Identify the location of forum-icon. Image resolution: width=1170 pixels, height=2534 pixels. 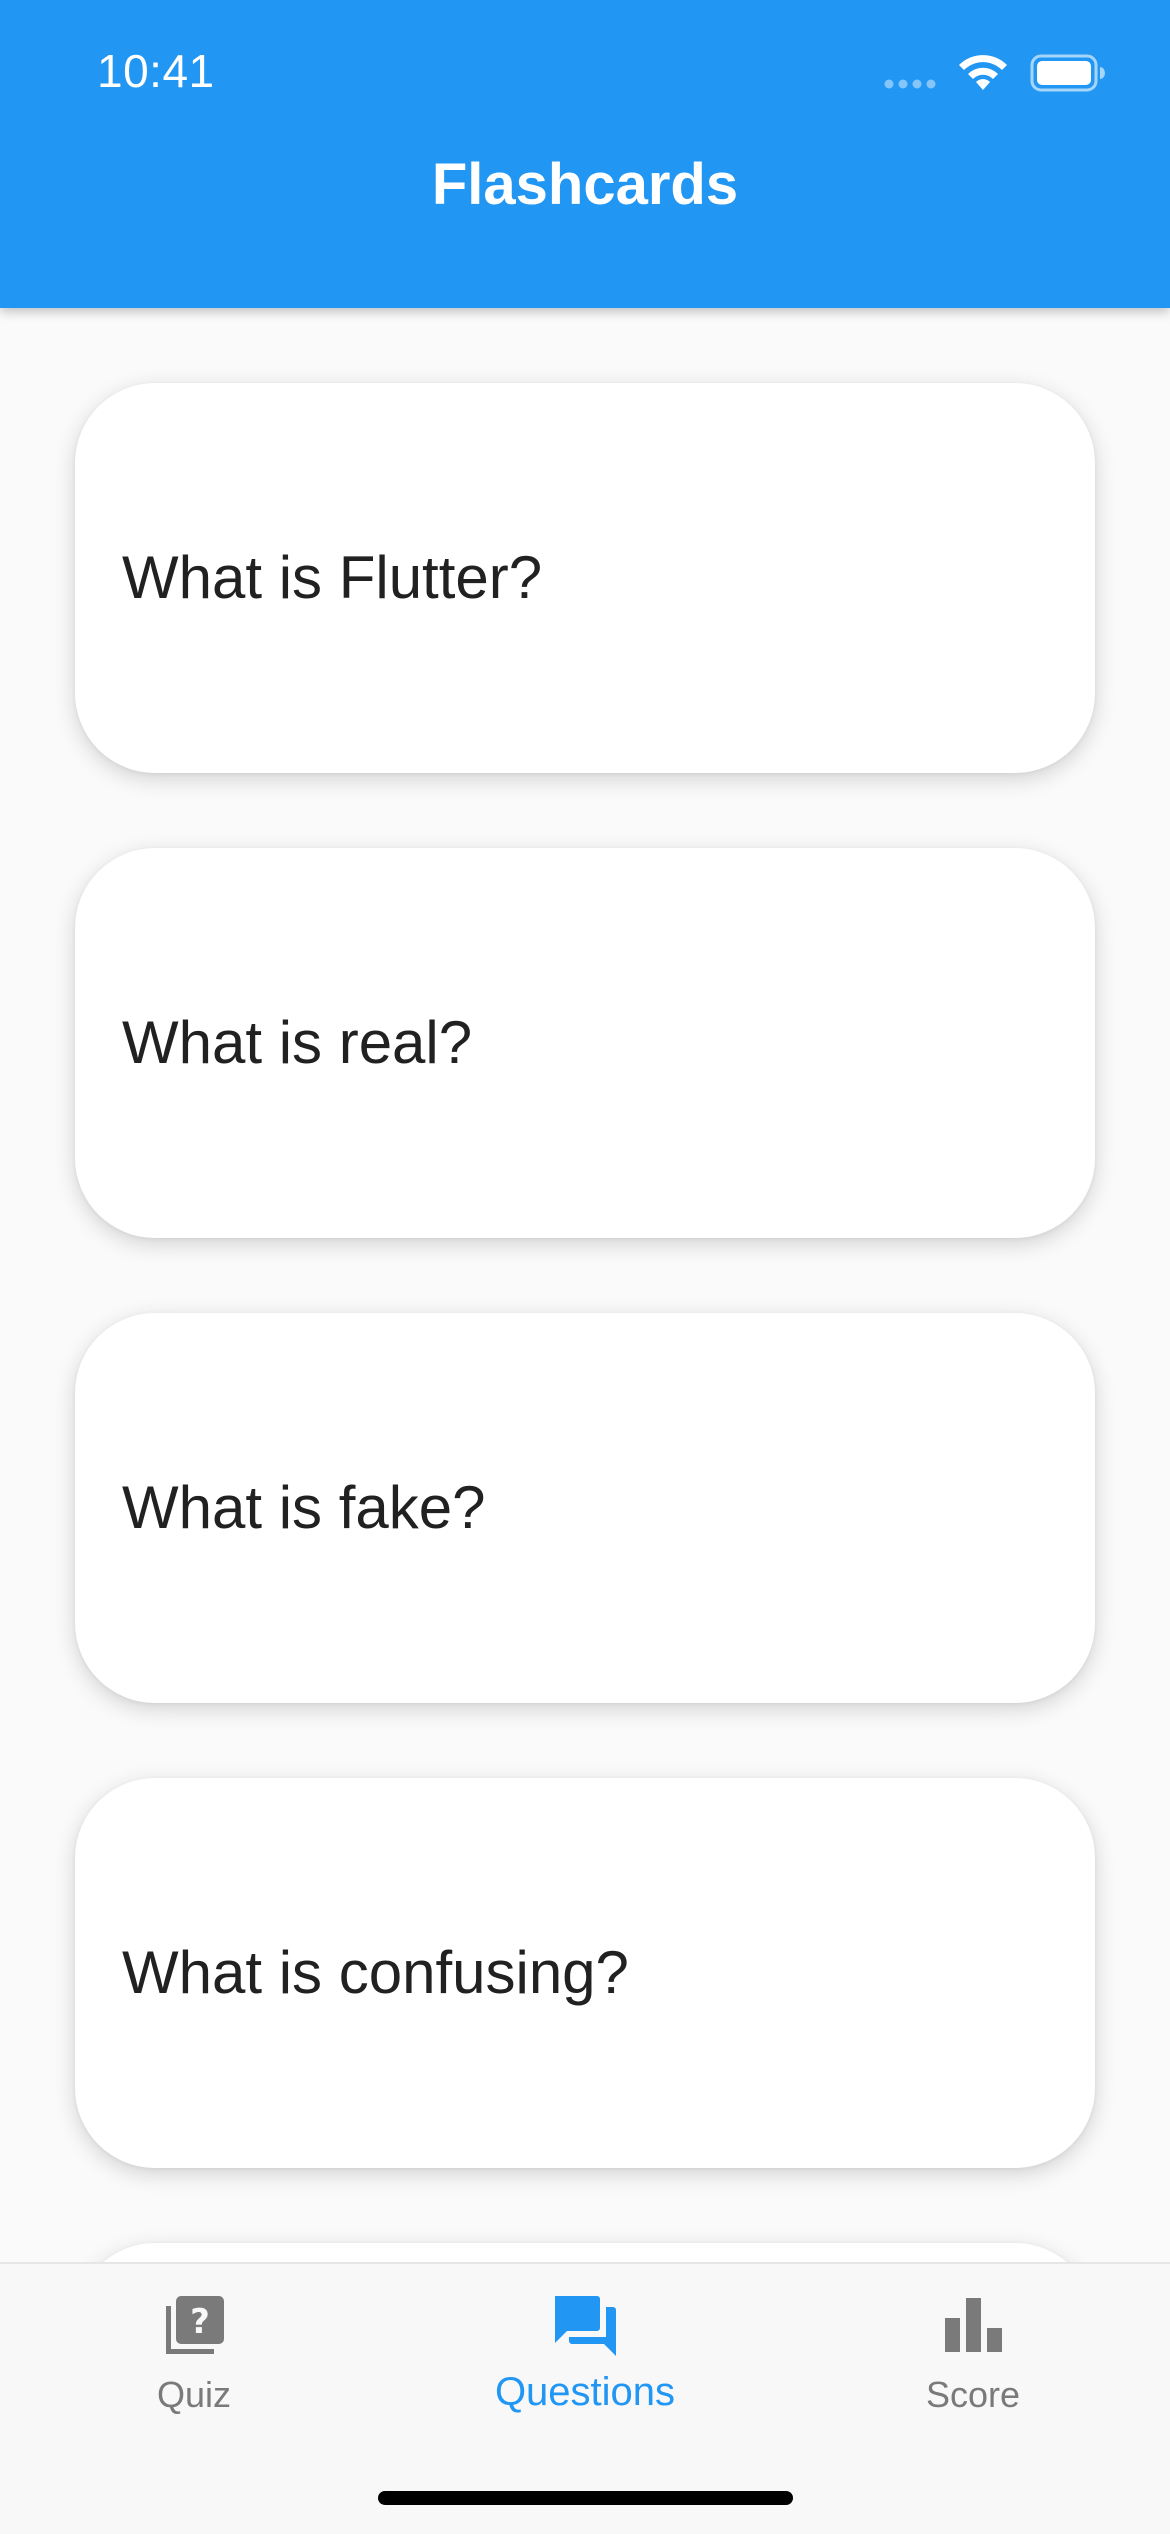
(585, 2326).